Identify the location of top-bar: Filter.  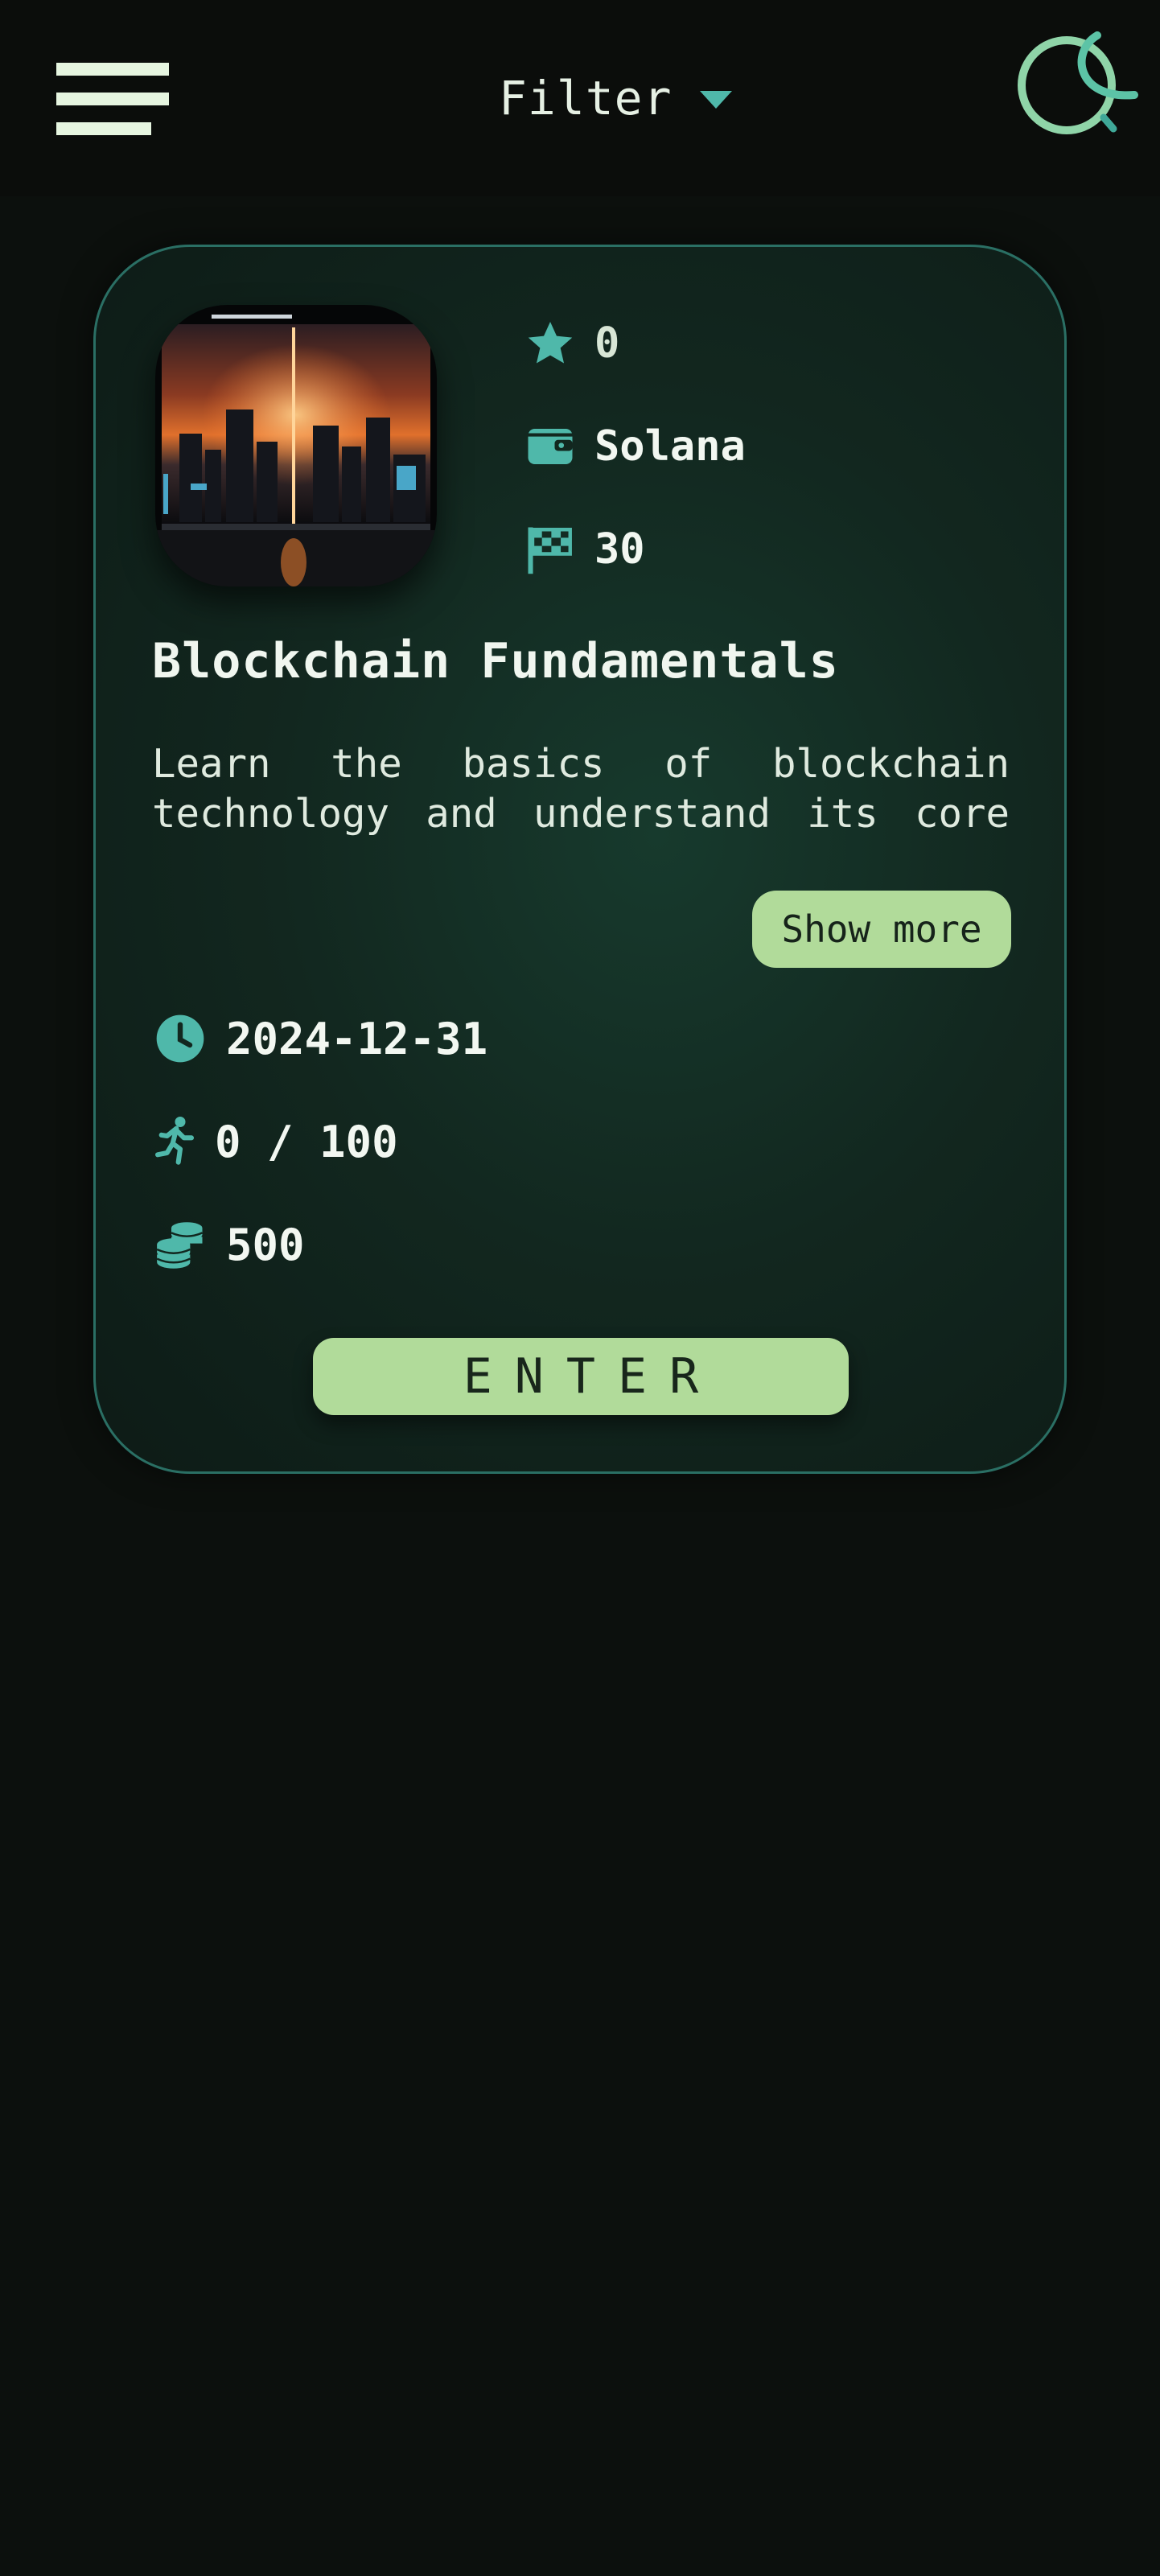
(580, 98).